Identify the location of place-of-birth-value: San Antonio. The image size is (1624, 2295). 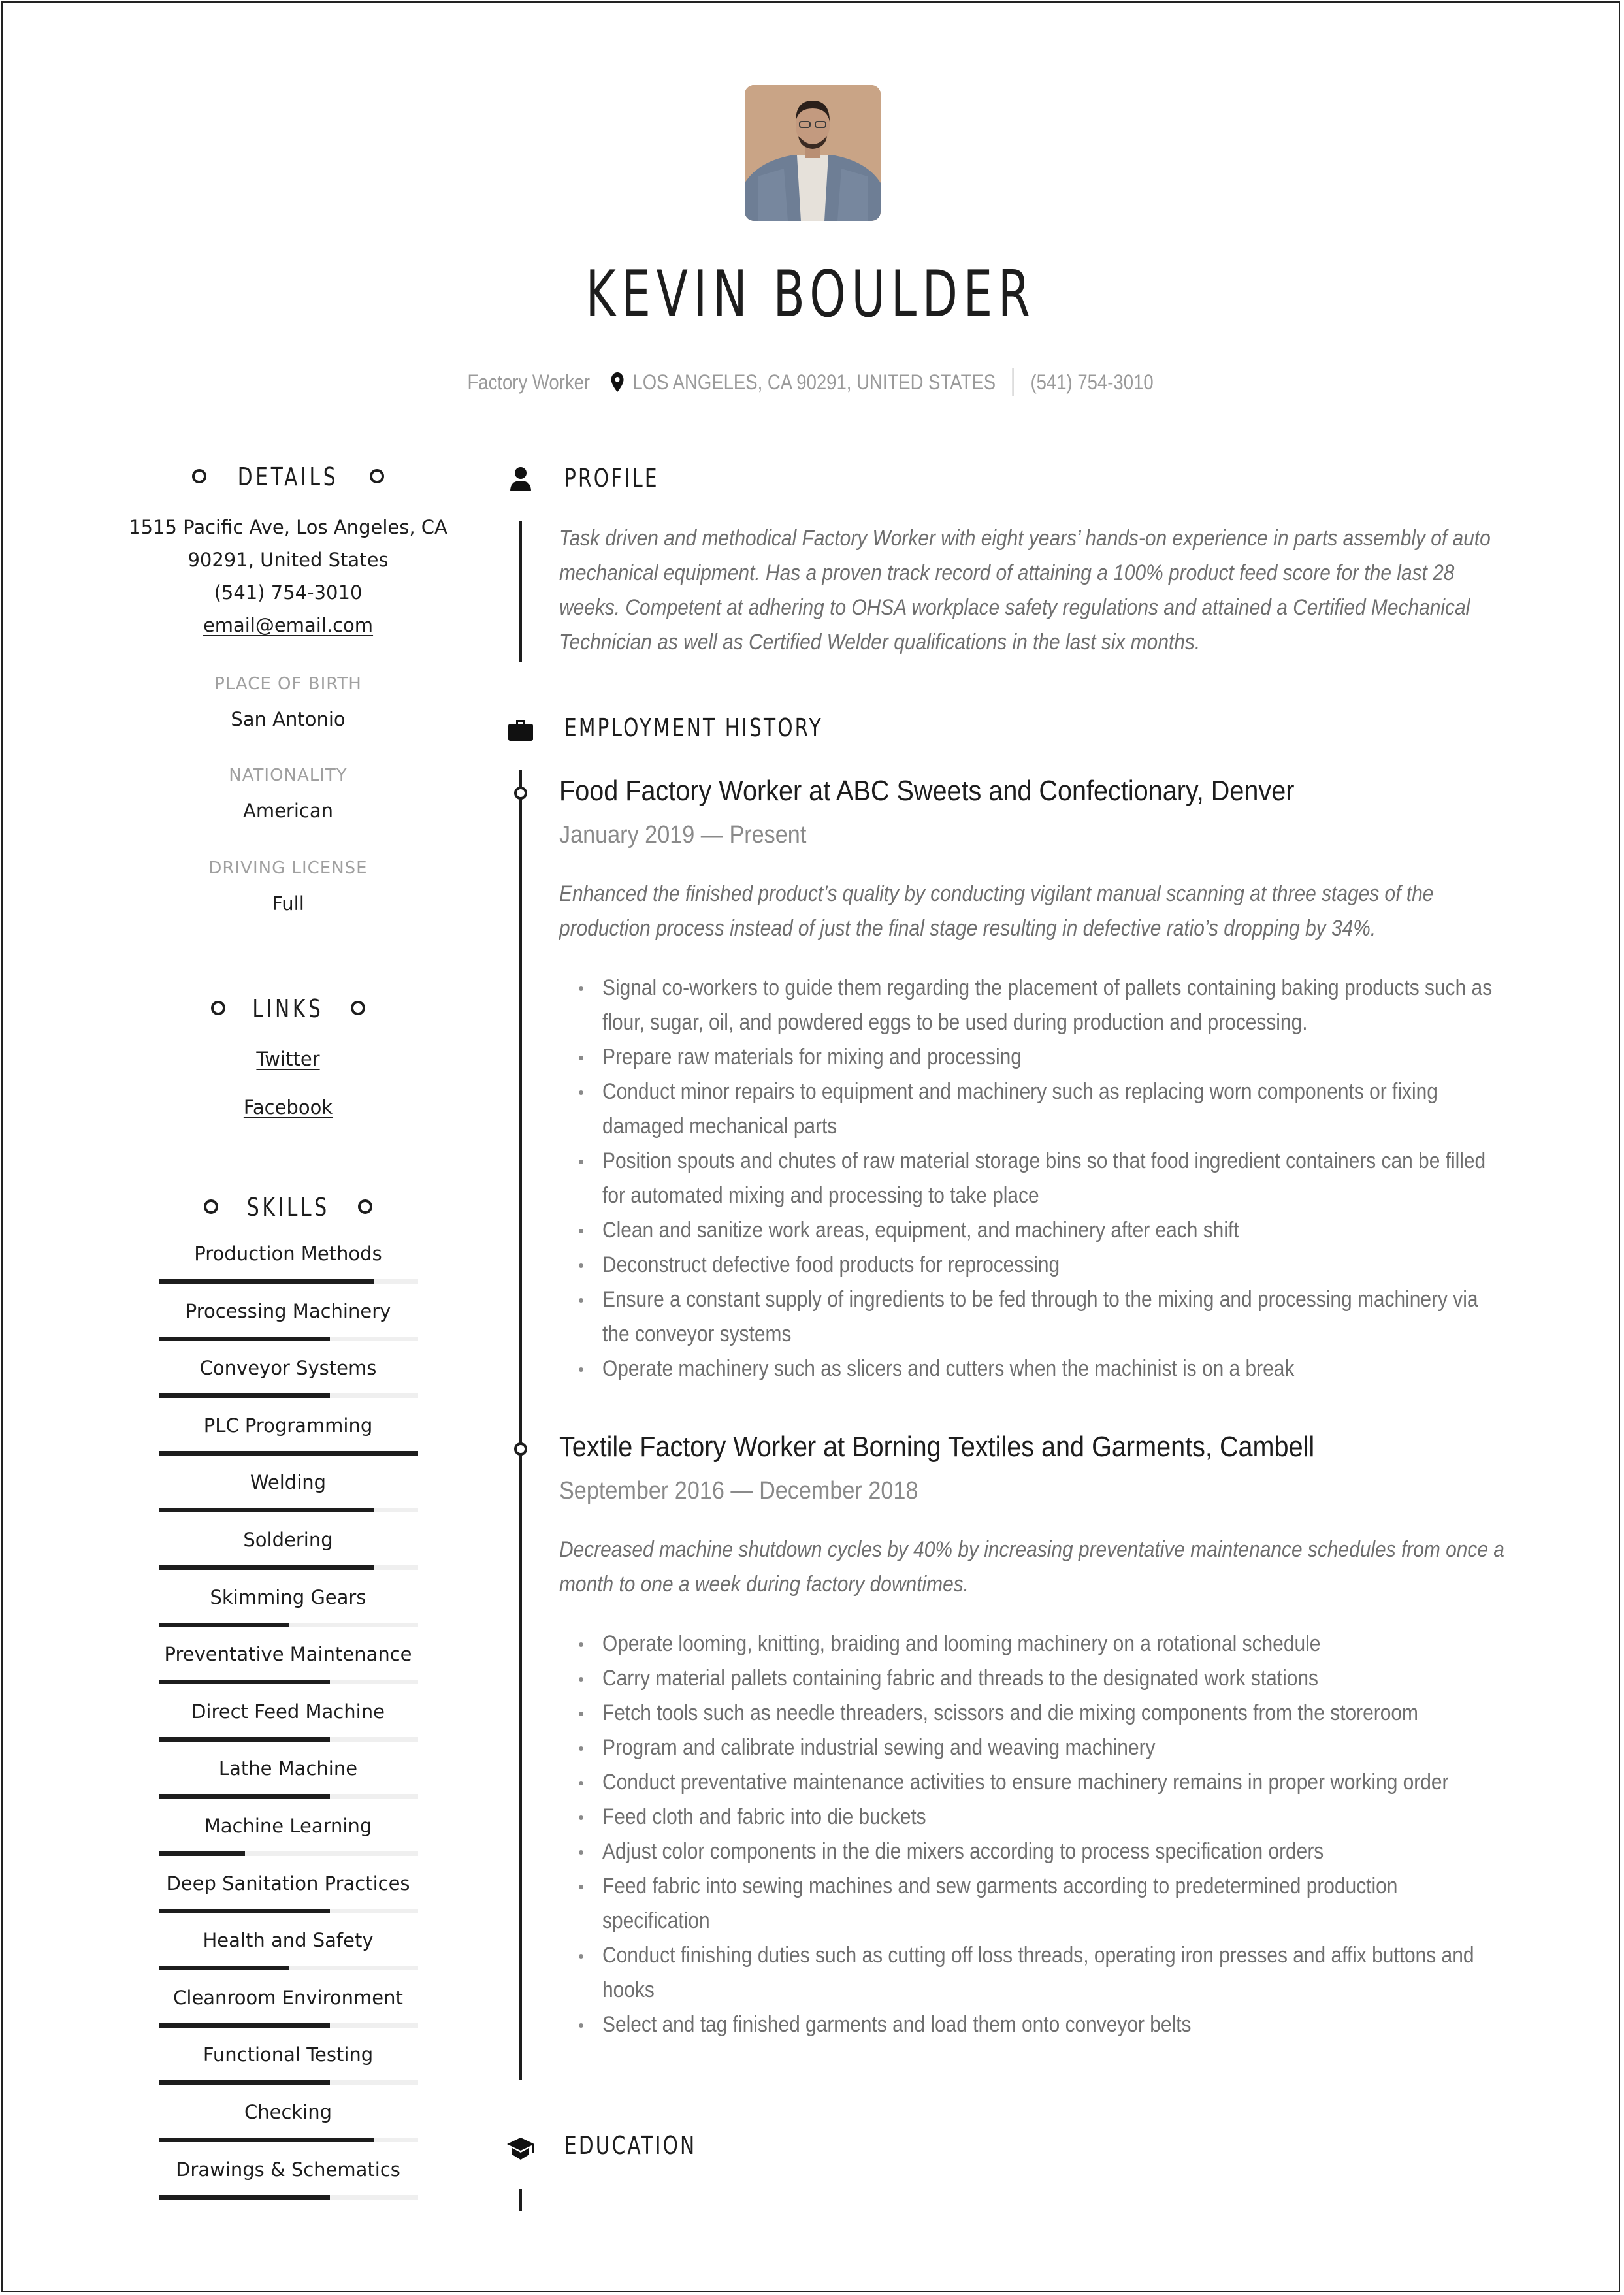
(288, 719).